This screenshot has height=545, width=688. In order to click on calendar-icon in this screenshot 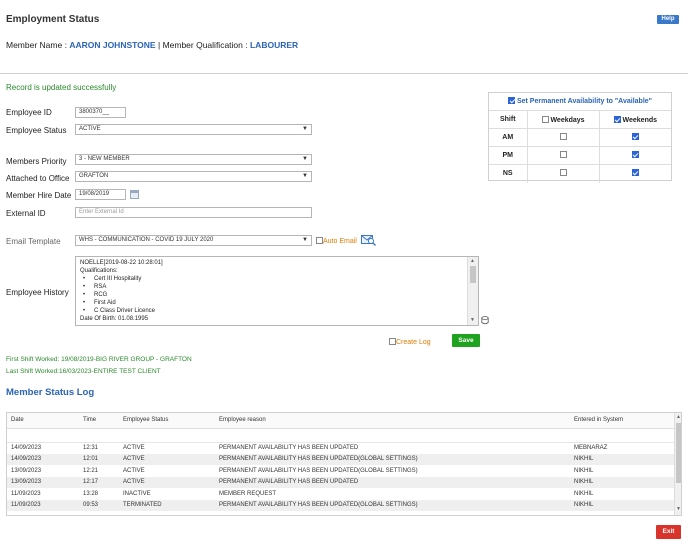, I will do `click(134, 194)`.